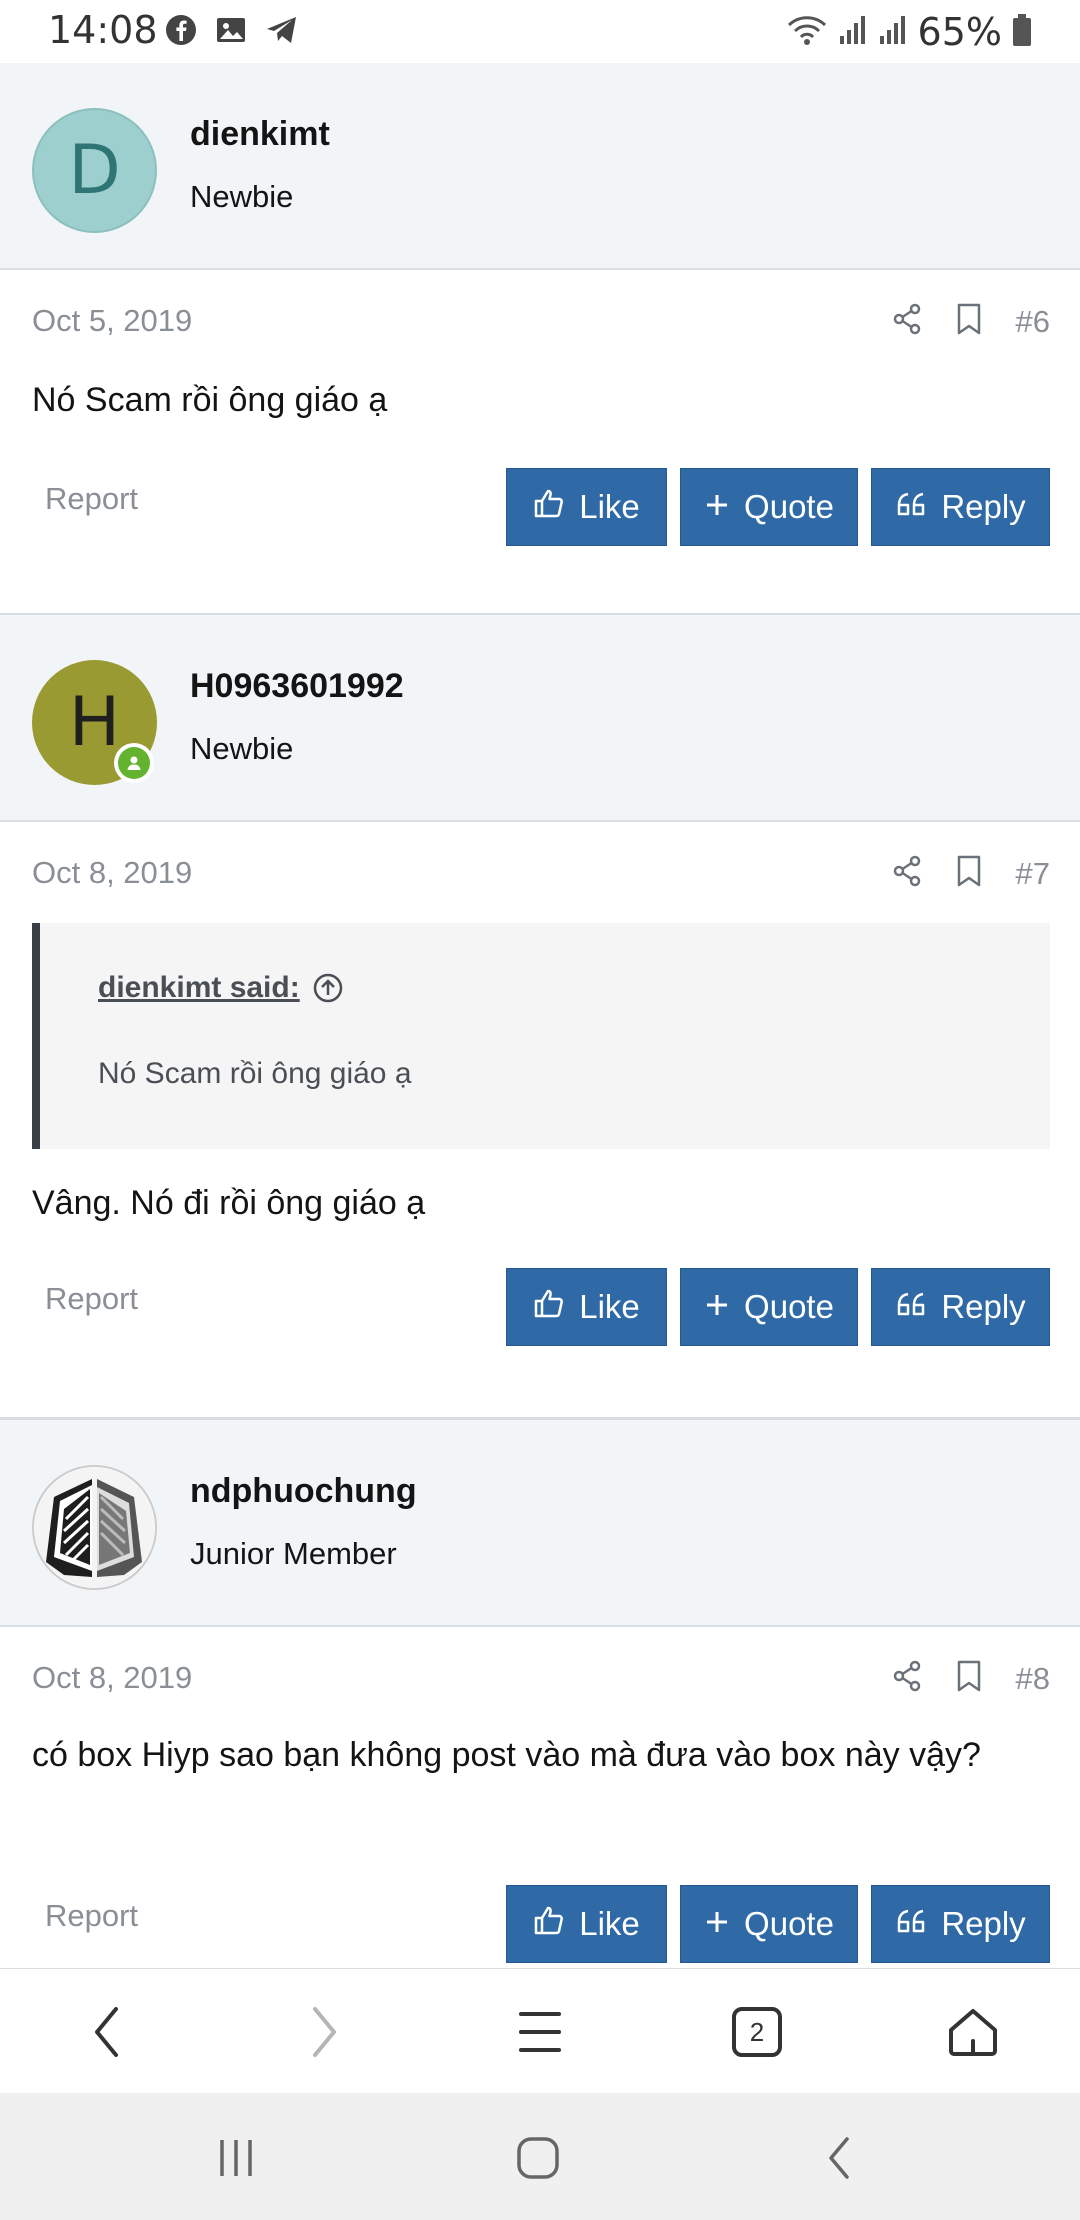 Image resolution: width=1080 pixels, height=2220 pixels. What do you see at coordinates (236, 2158) in the screenshot?
I see `recents-icon` at bounding box center [236, 2158].